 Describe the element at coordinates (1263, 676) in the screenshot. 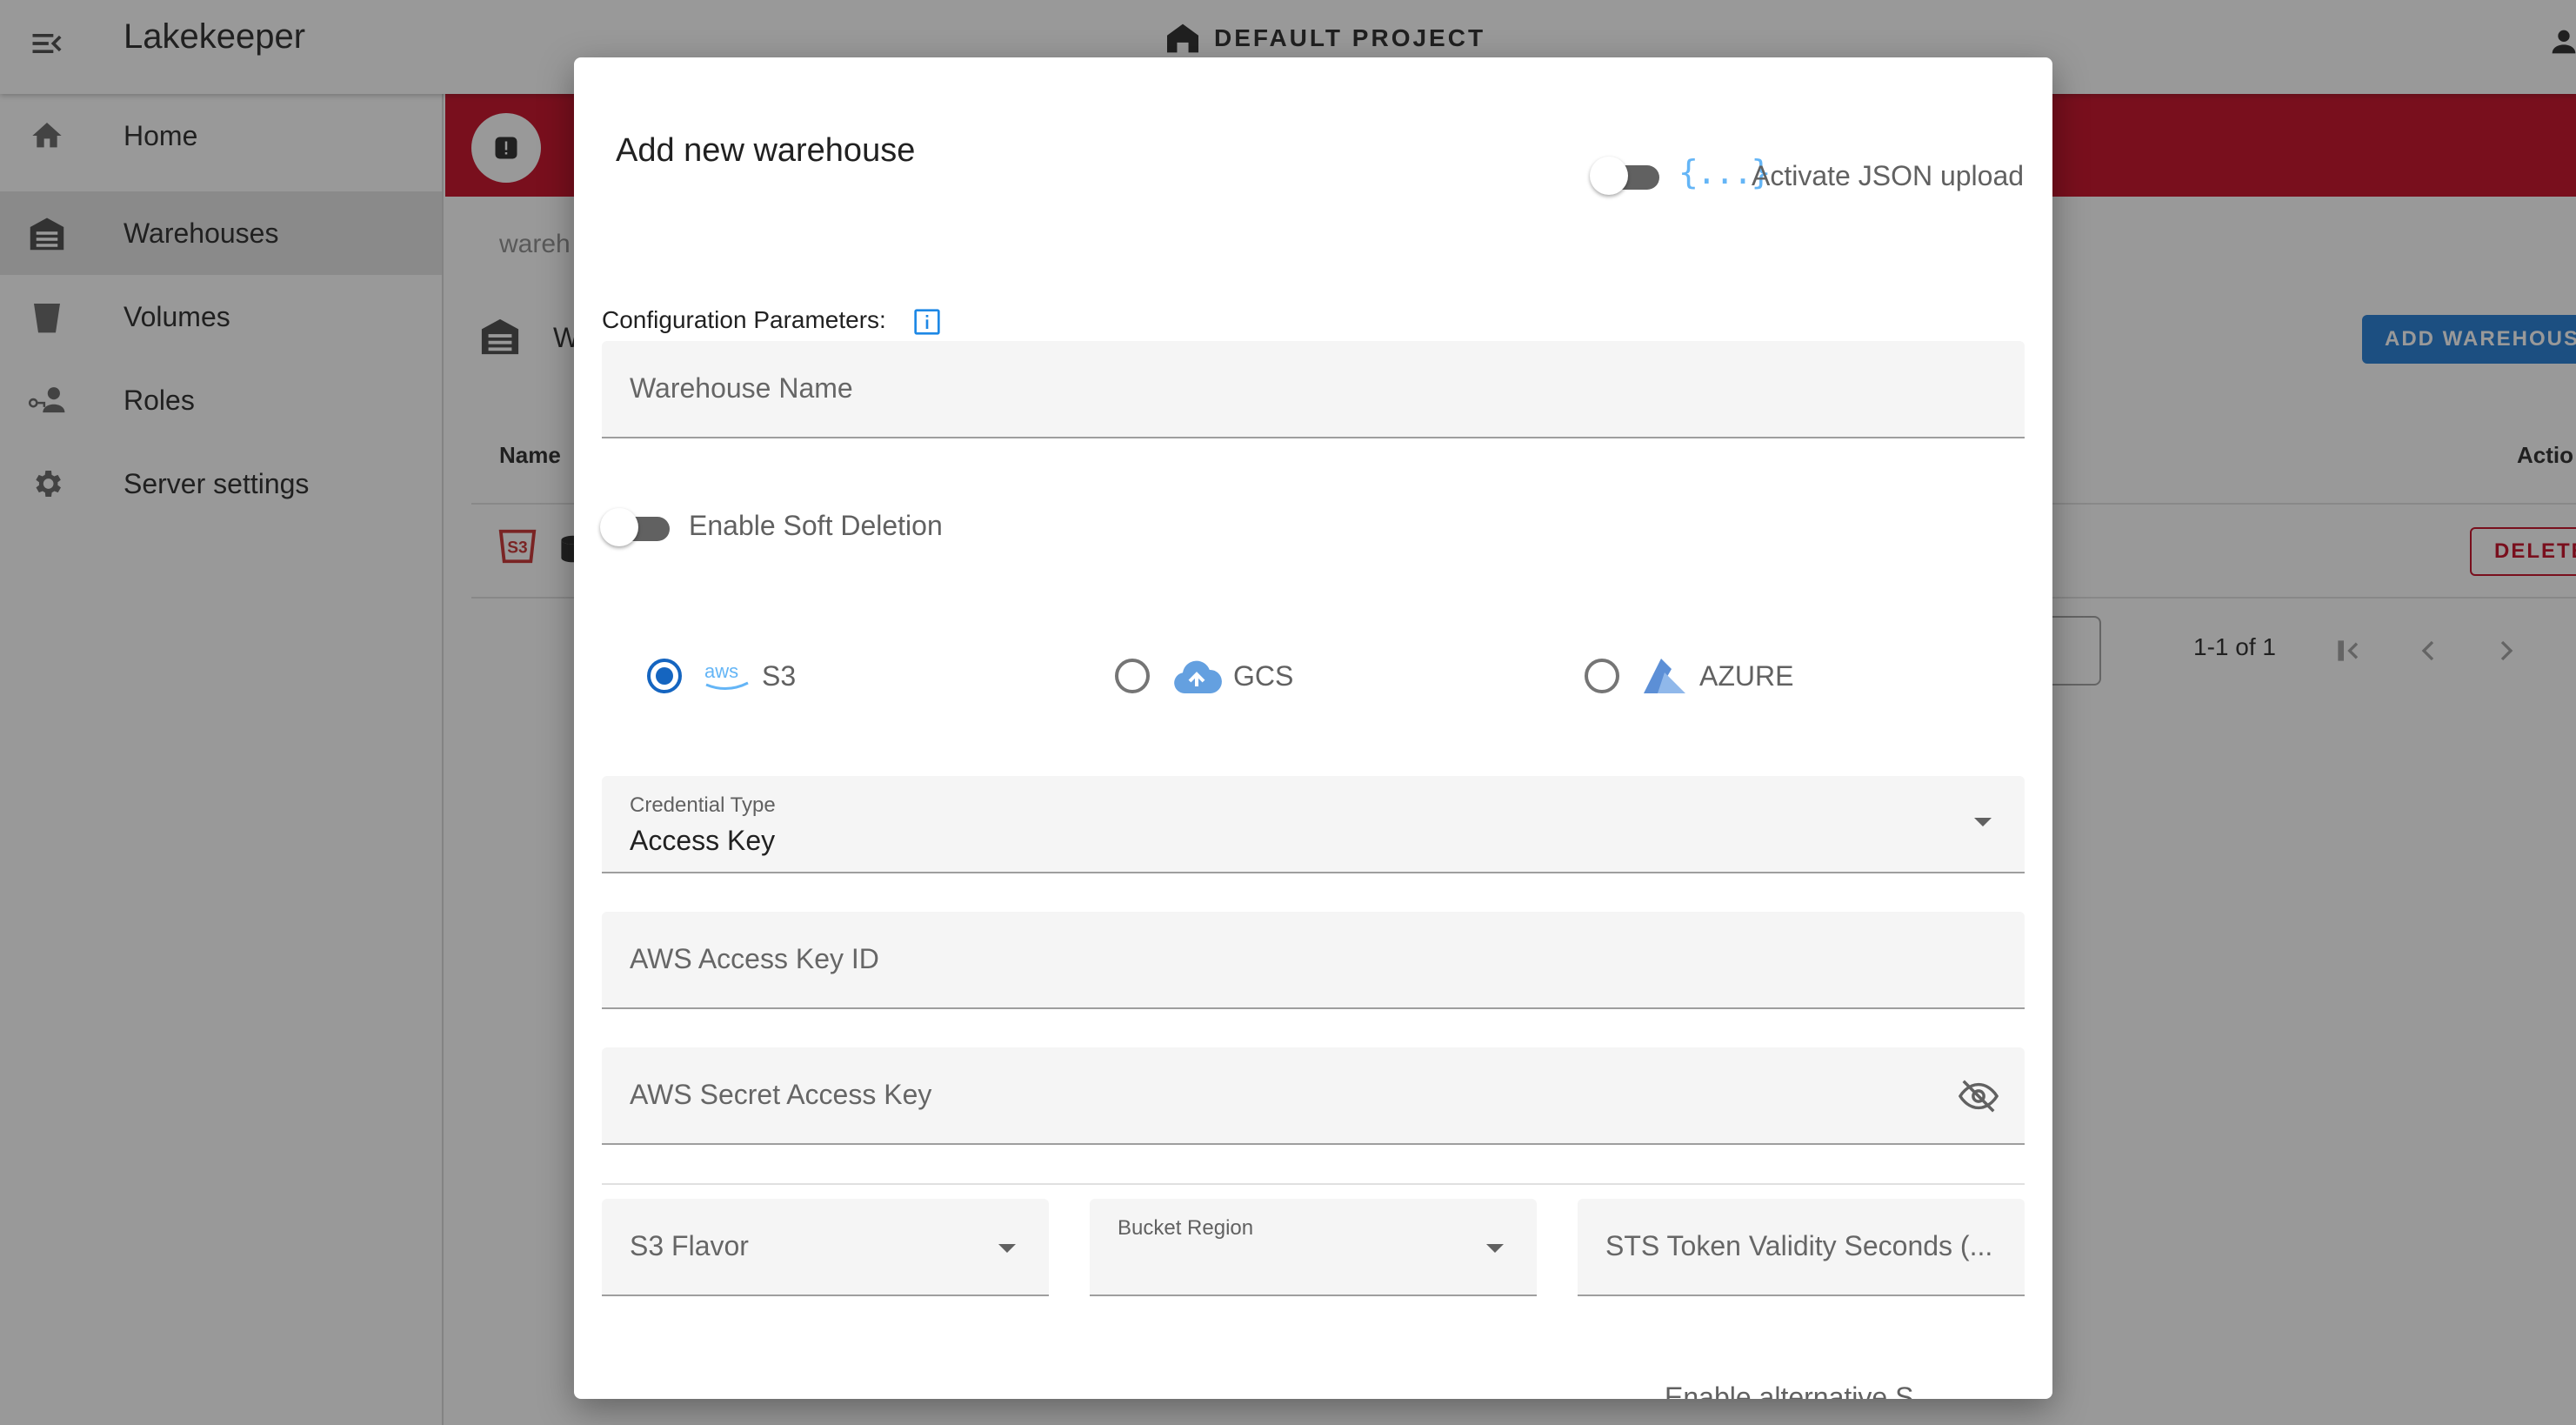

I see `storage-option-label: GCS` at that location.